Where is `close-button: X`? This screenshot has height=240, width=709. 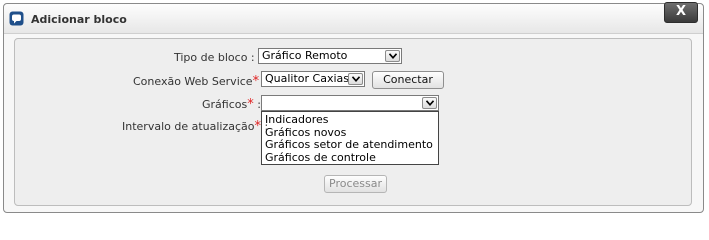 close-button: X is located at coordinates (681, 12).